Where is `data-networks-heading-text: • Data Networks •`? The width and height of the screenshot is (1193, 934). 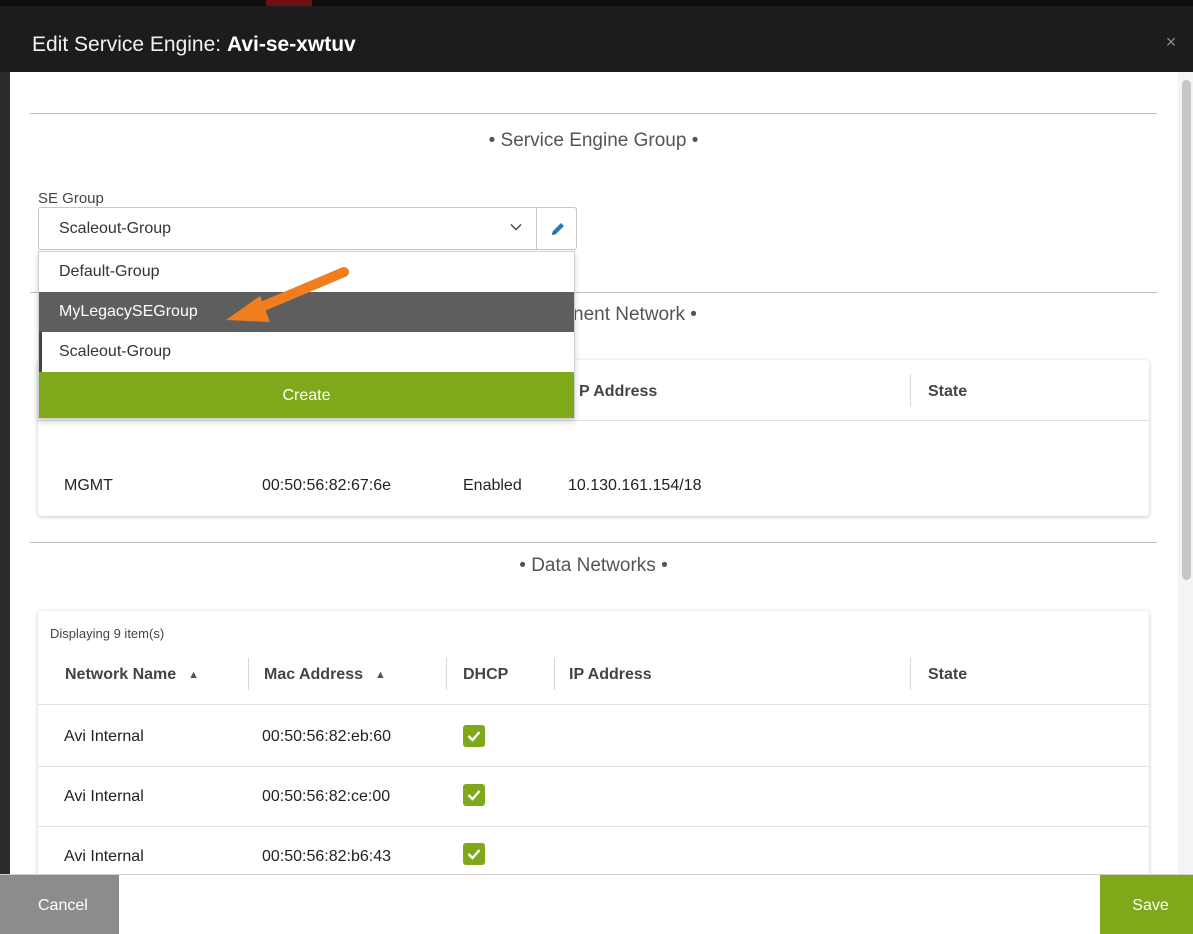
data-networks-heading-text: • Data Networks • is located at coordinates (593, 565).